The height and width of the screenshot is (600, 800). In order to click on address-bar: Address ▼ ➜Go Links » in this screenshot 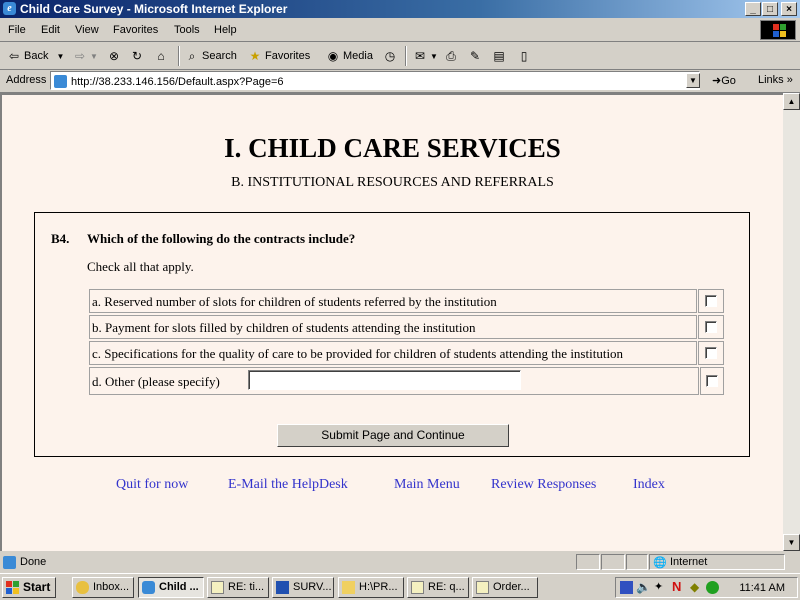, I will do `click(400, 81)`.